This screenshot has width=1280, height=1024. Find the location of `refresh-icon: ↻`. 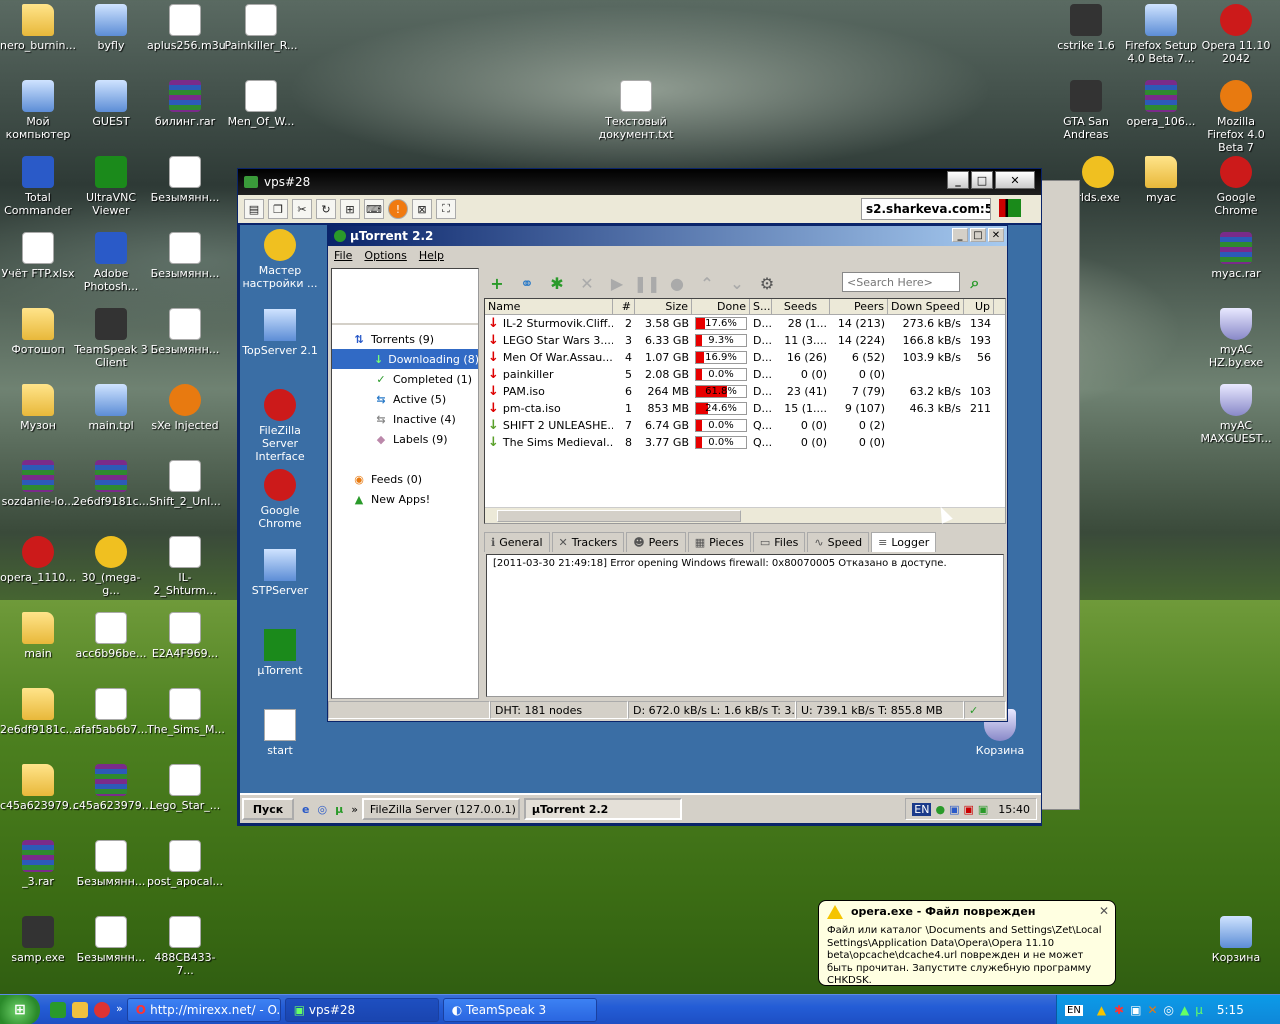

refresh-icon: ↻ is located at coordinates (326, 209).